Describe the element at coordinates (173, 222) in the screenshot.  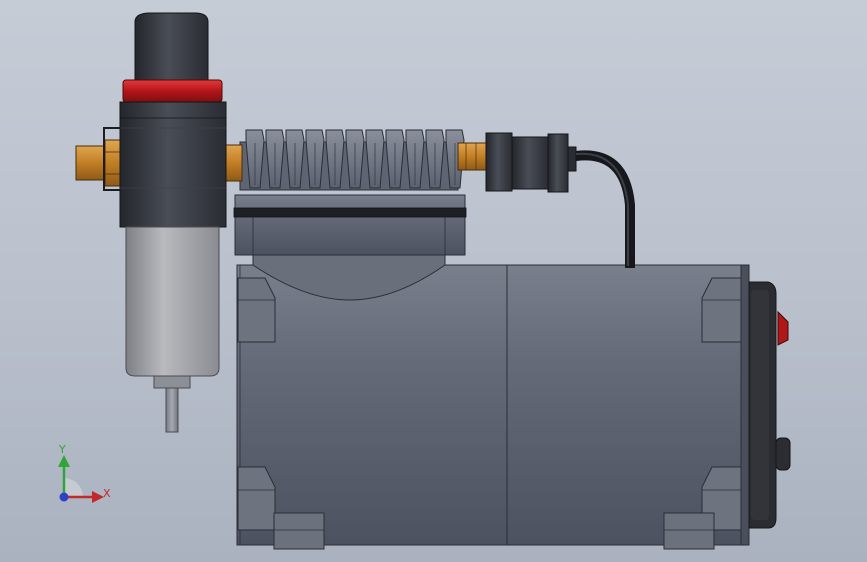
I see `air-filter-regulator` at that location.